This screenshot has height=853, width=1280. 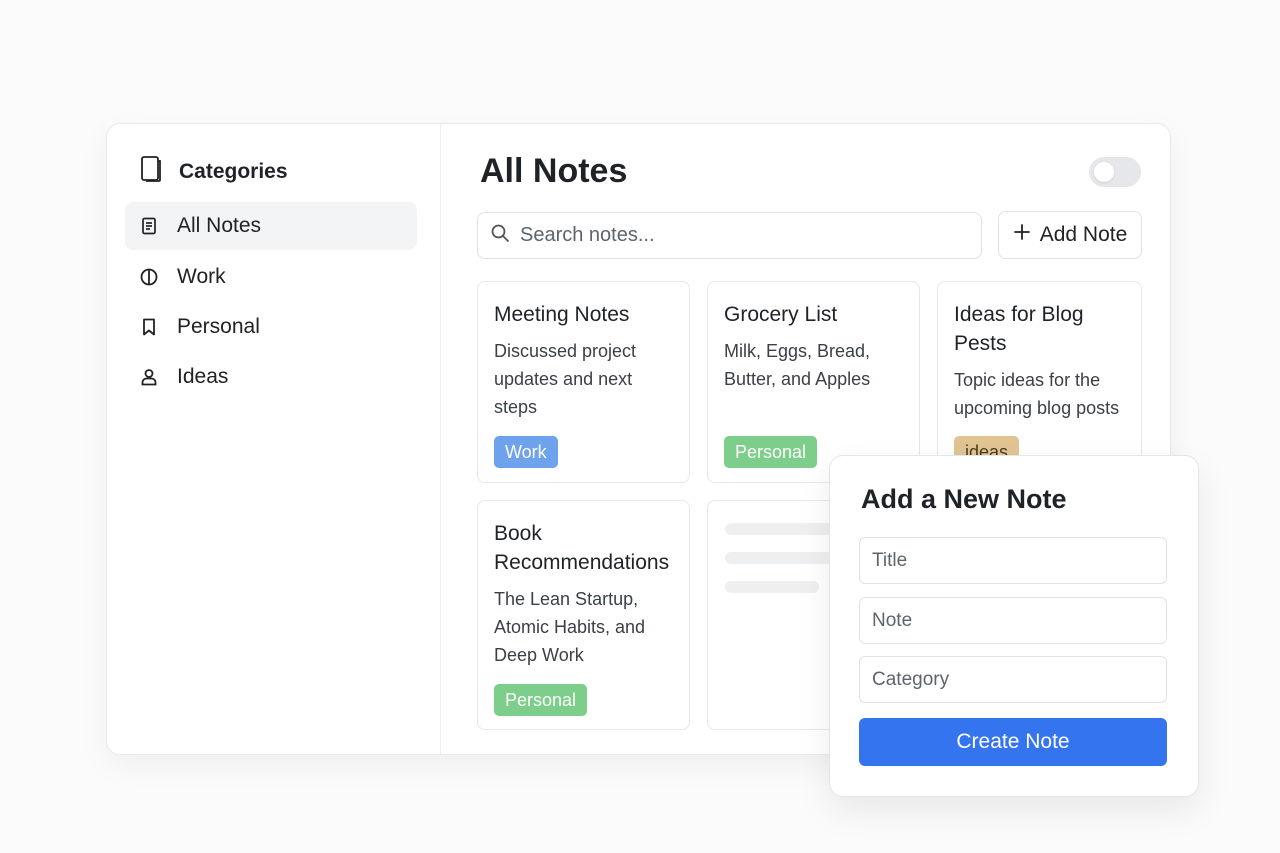 What do you see at coordinates (772, 587) in the screenshot?
I see `skeleton-line` at bounding box center [772, 587].